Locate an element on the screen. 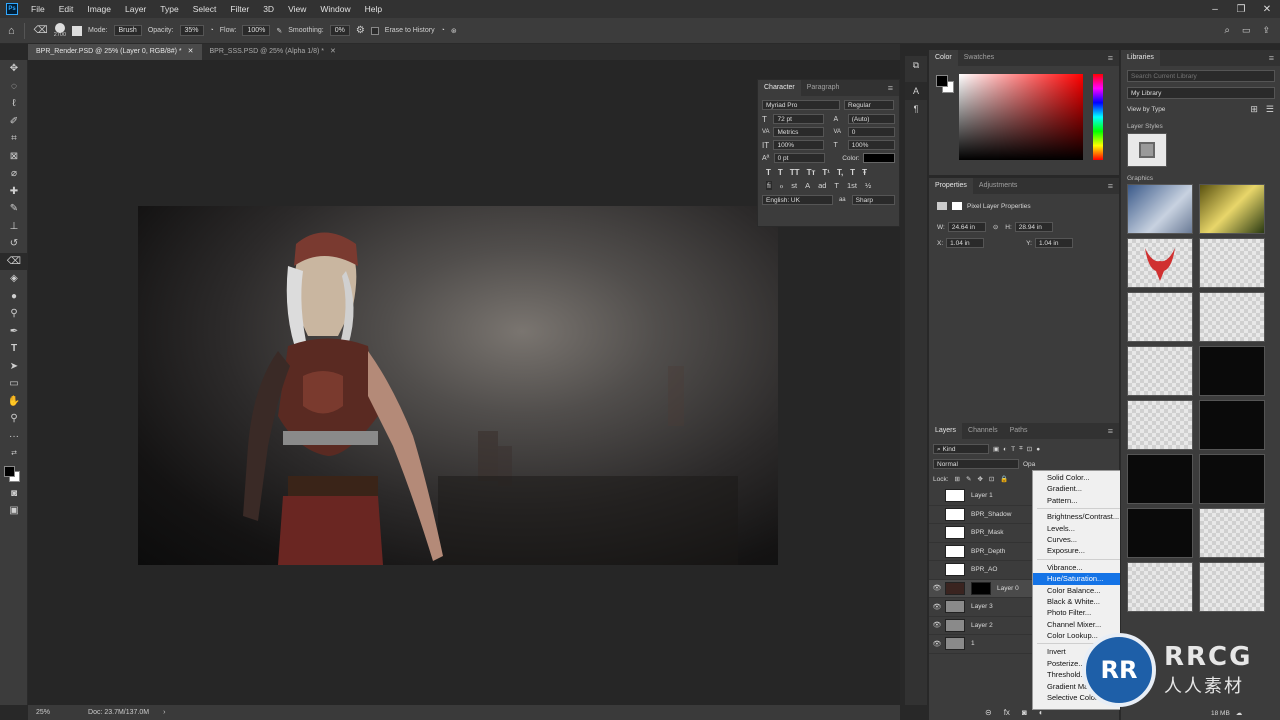  paragraph-panel-icon: ¶ is located at coordinates (916, 109).